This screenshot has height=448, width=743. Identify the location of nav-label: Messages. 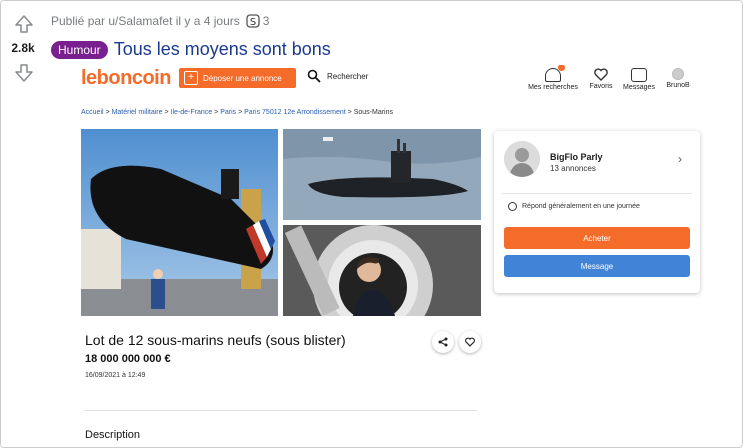
(639, 87).